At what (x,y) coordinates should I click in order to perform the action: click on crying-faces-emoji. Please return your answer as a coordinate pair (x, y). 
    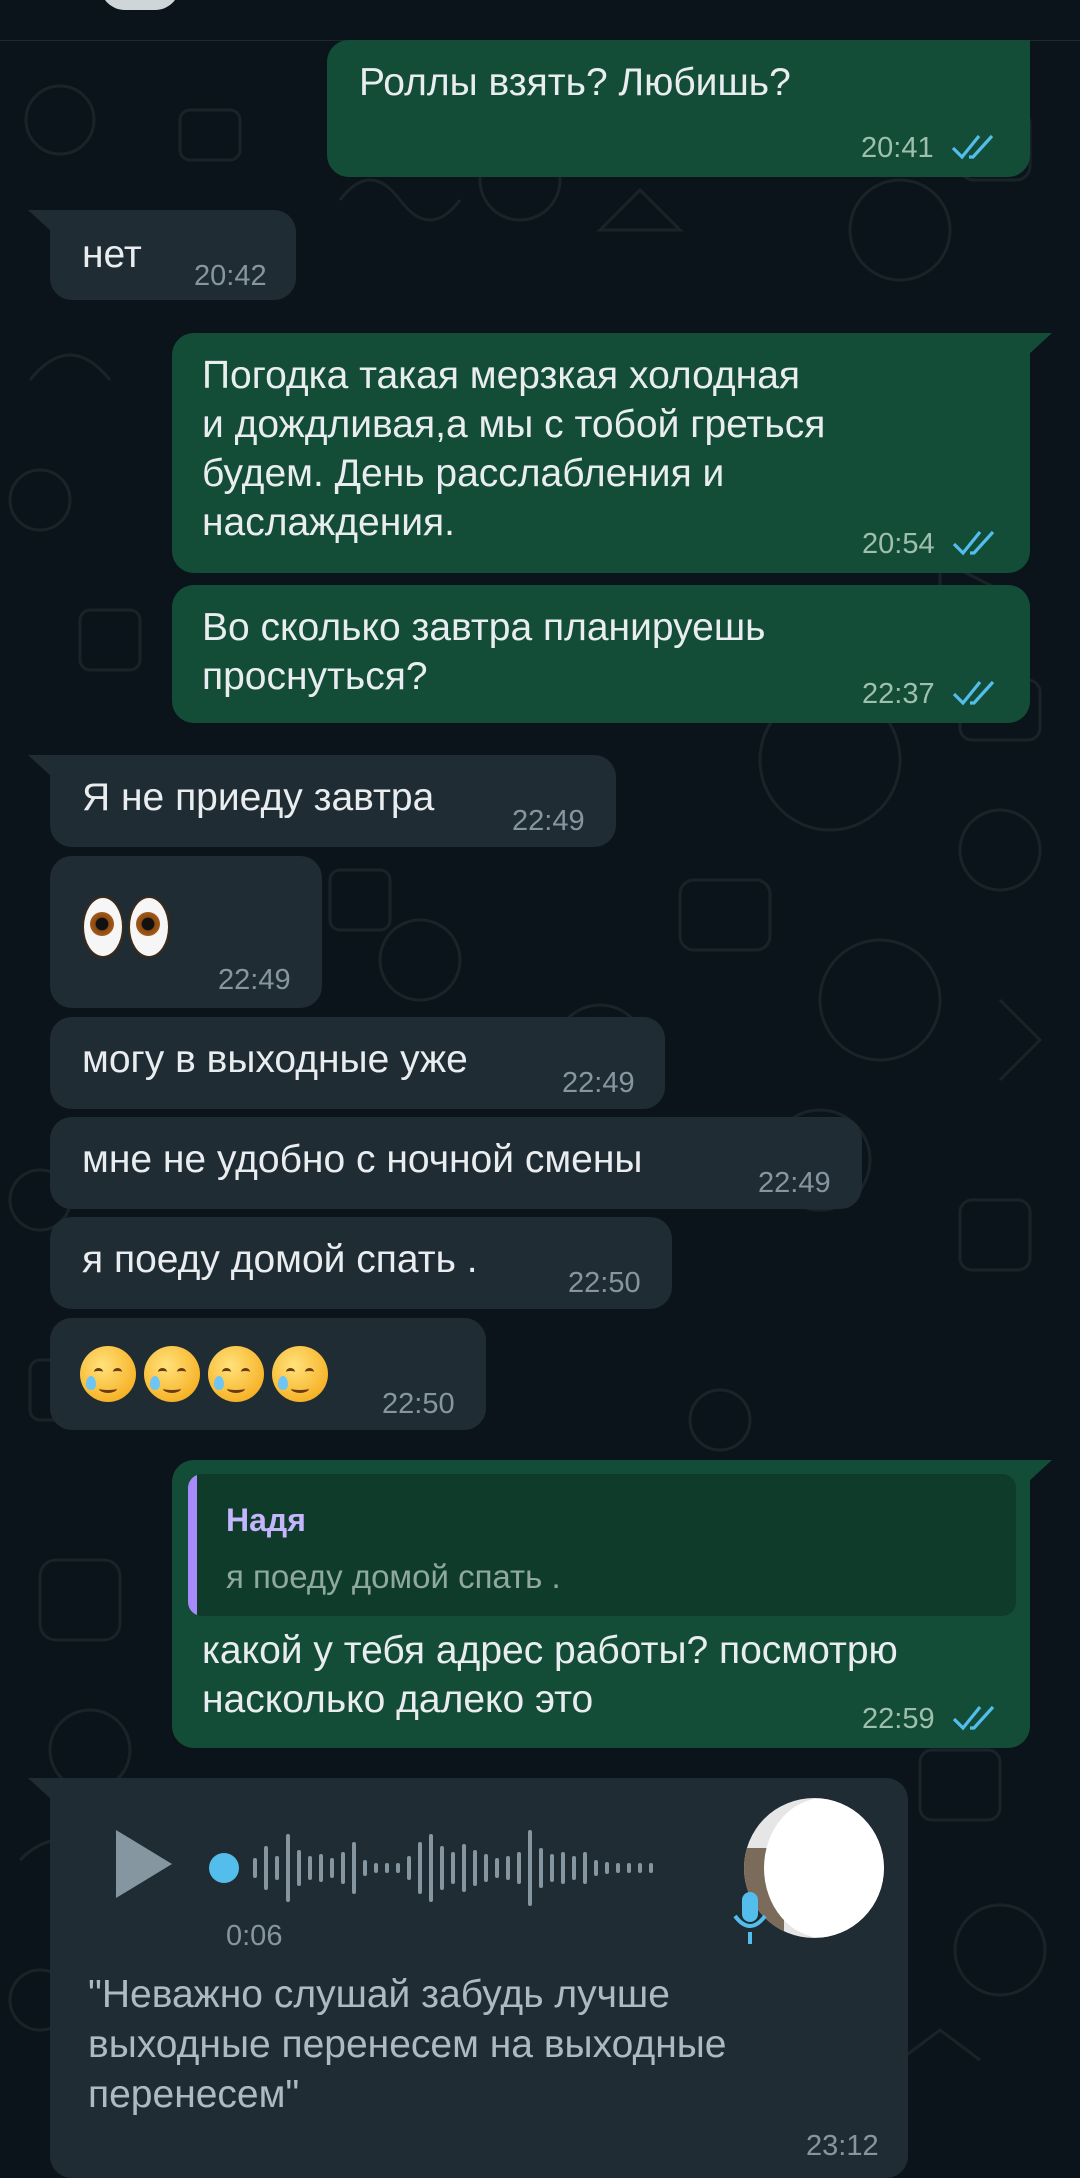
    Looking at the image, I should click on (208, 1376).